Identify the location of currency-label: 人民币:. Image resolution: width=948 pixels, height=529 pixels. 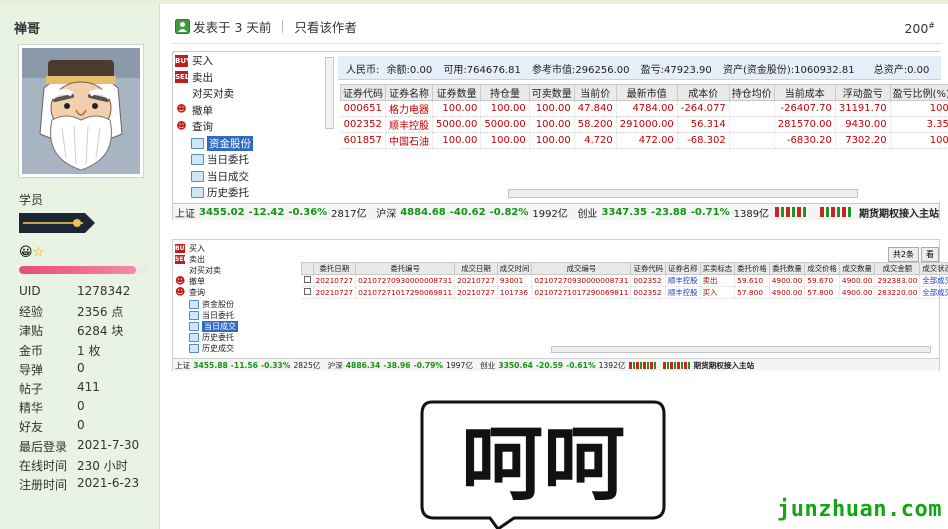
(363, 70).